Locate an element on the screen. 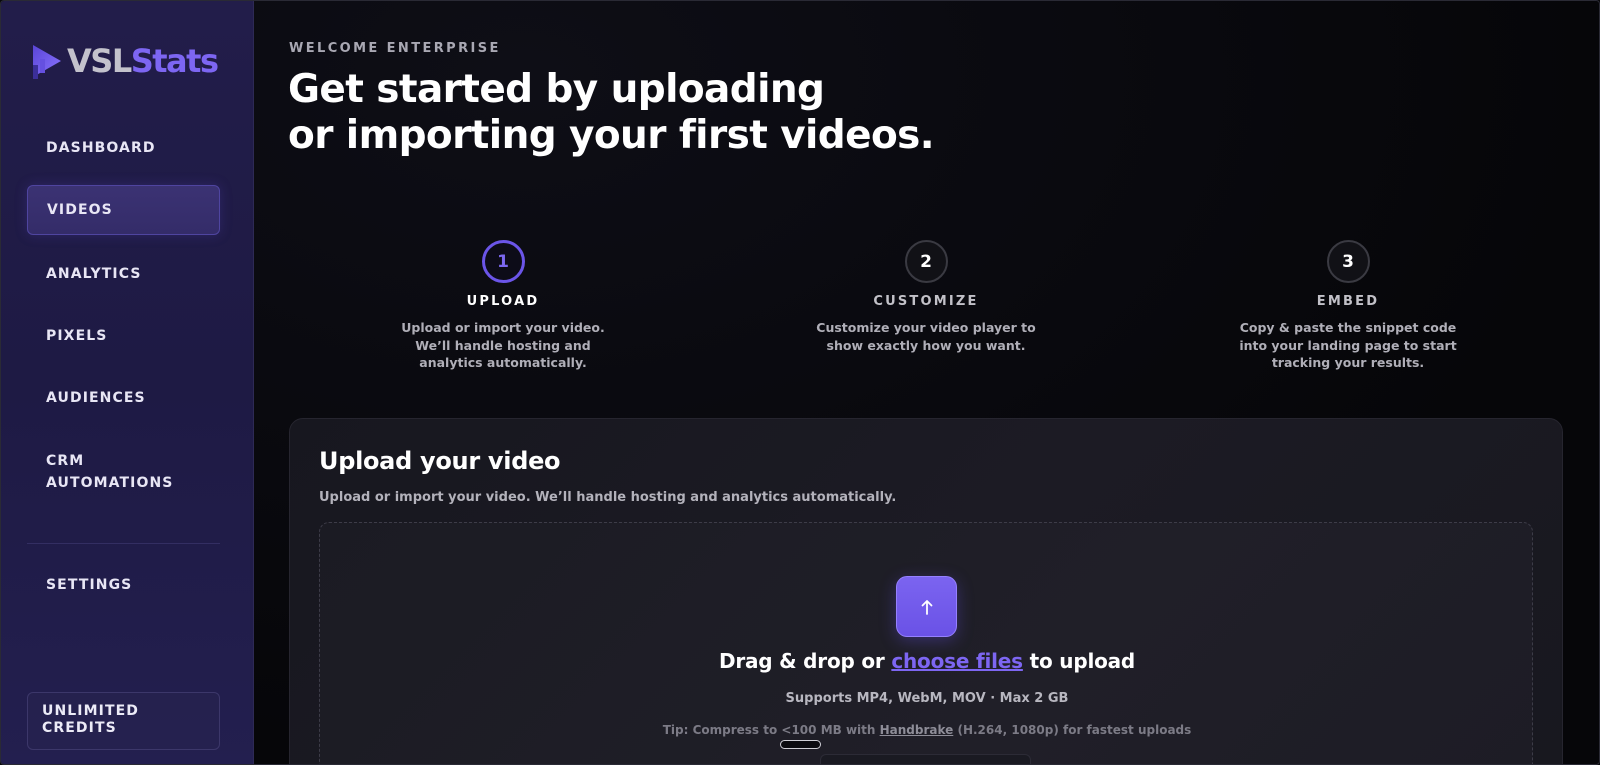 Image resolution: width=1600 pixels, height=765 pixels. sidebar-item-settings: SETTINGS is located at coordinates (123, 585).